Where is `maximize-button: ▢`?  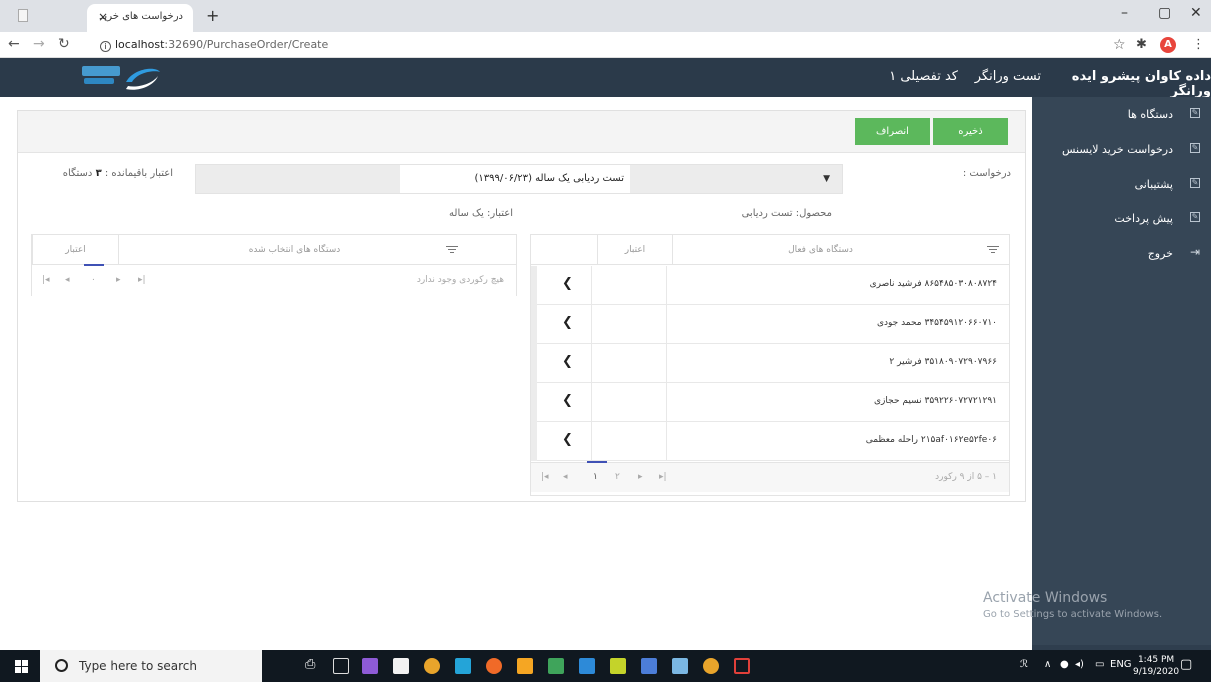 maximize-button: ▢ is located at coordinates (1164, 13).